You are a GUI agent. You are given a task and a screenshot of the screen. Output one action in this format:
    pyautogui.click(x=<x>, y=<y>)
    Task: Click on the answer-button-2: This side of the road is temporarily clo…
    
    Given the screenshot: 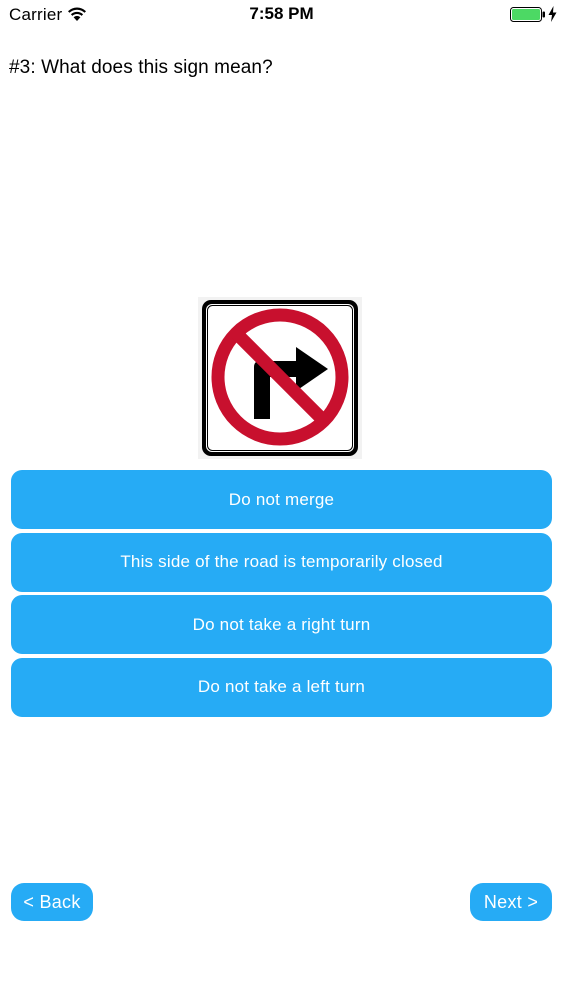 What is the action you would take?
    pyautogui.click(x=281, y=562)
    